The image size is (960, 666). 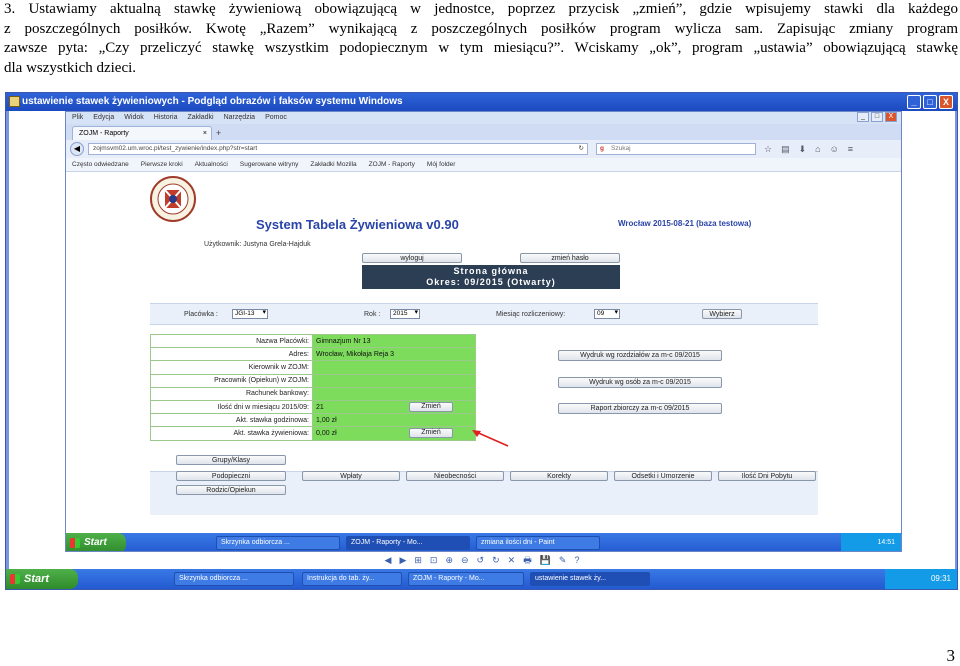 I want to click on inner-clock: 14:51, so click(x=871, y=542).